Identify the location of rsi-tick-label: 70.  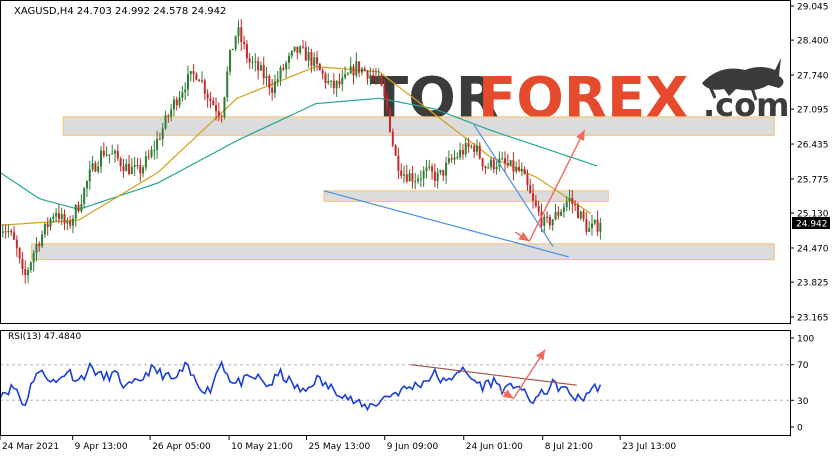
(803, 366).